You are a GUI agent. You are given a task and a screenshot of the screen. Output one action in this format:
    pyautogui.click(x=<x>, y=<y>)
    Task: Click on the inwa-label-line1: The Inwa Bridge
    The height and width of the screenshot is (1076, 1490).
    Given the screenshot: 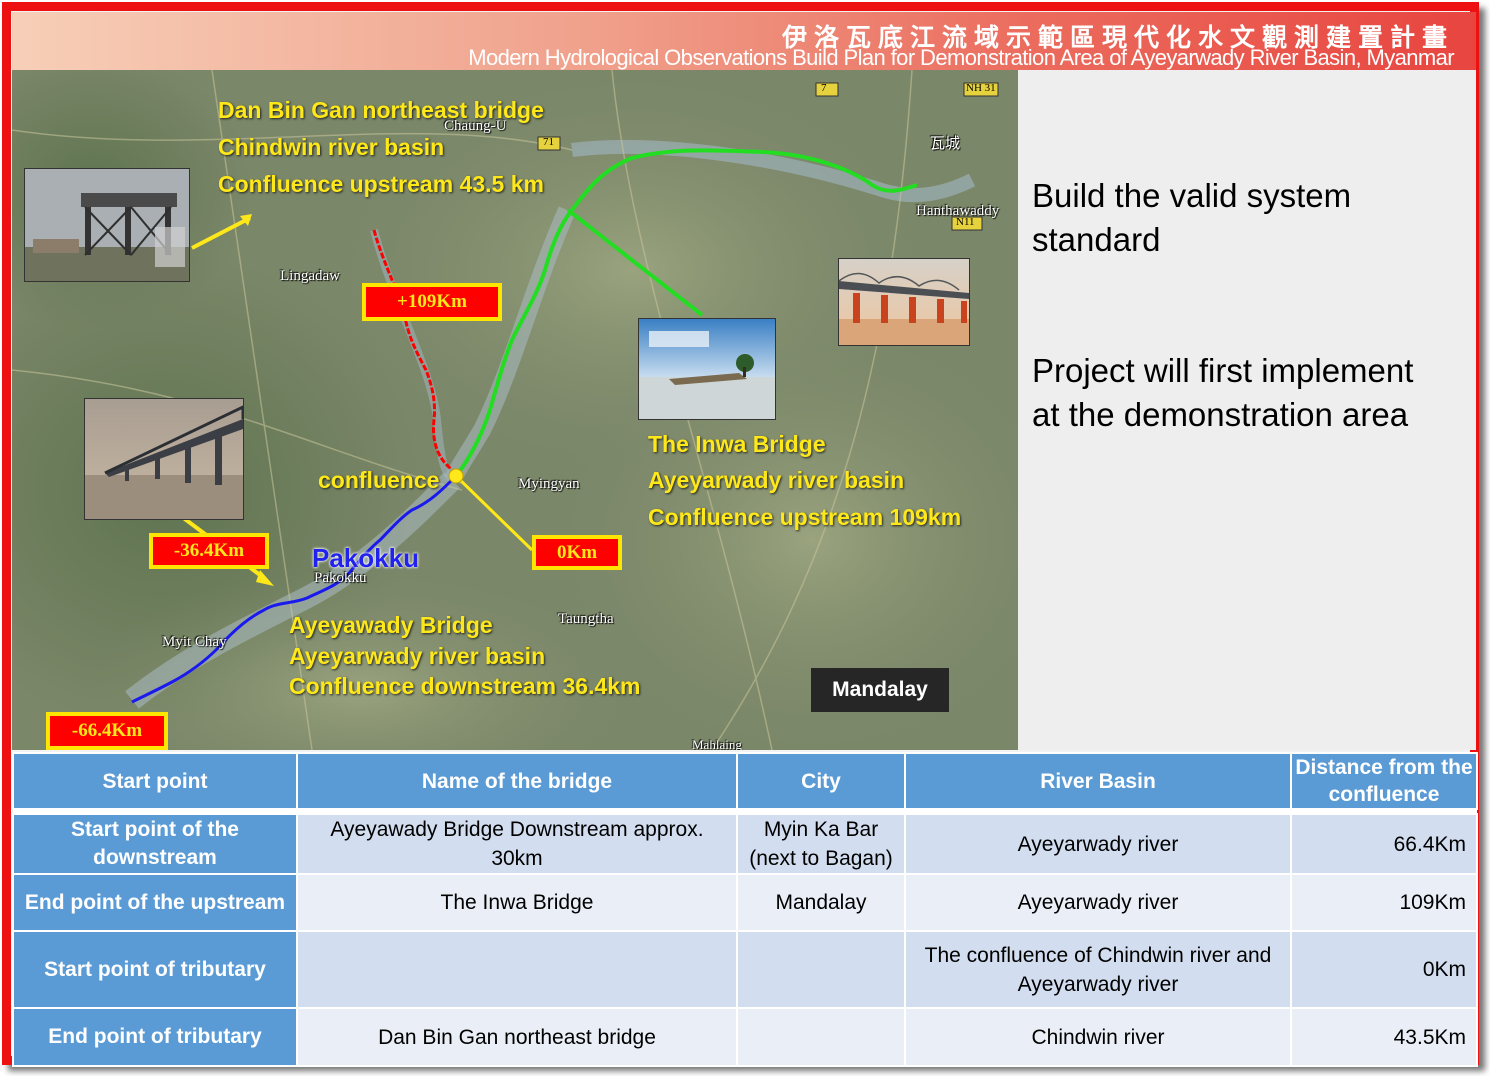 What is the action you would take?
    pyautogui.click(x=737, y=444)
    